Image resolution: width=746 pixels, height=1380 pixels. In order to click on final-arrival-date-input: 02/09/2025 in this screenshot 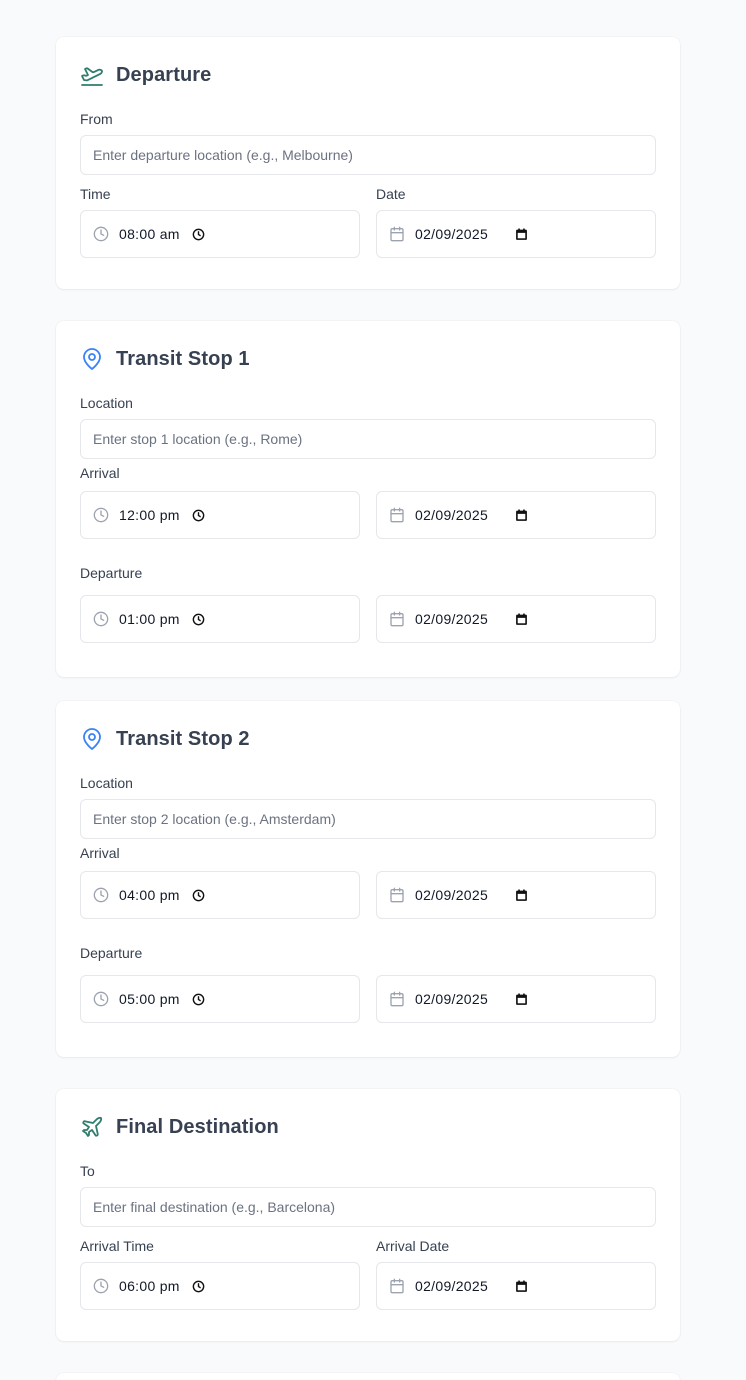, I will do `click(516, 1286)`.